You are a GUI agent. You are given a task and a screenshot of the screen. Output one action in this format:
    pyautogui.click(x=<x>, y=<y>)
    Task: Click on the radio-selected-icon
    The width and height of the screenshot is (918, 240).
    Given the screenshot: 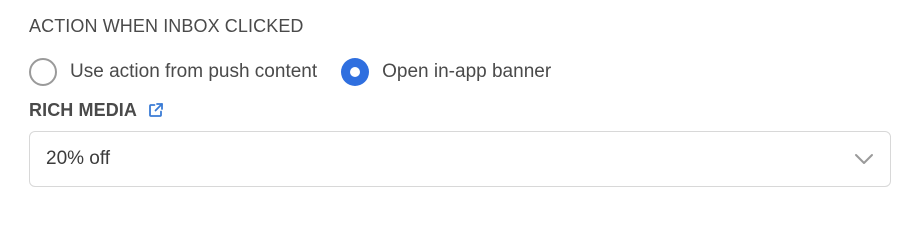 What is the action you would take?
    pyautogui.click(x=355, y=72)
    